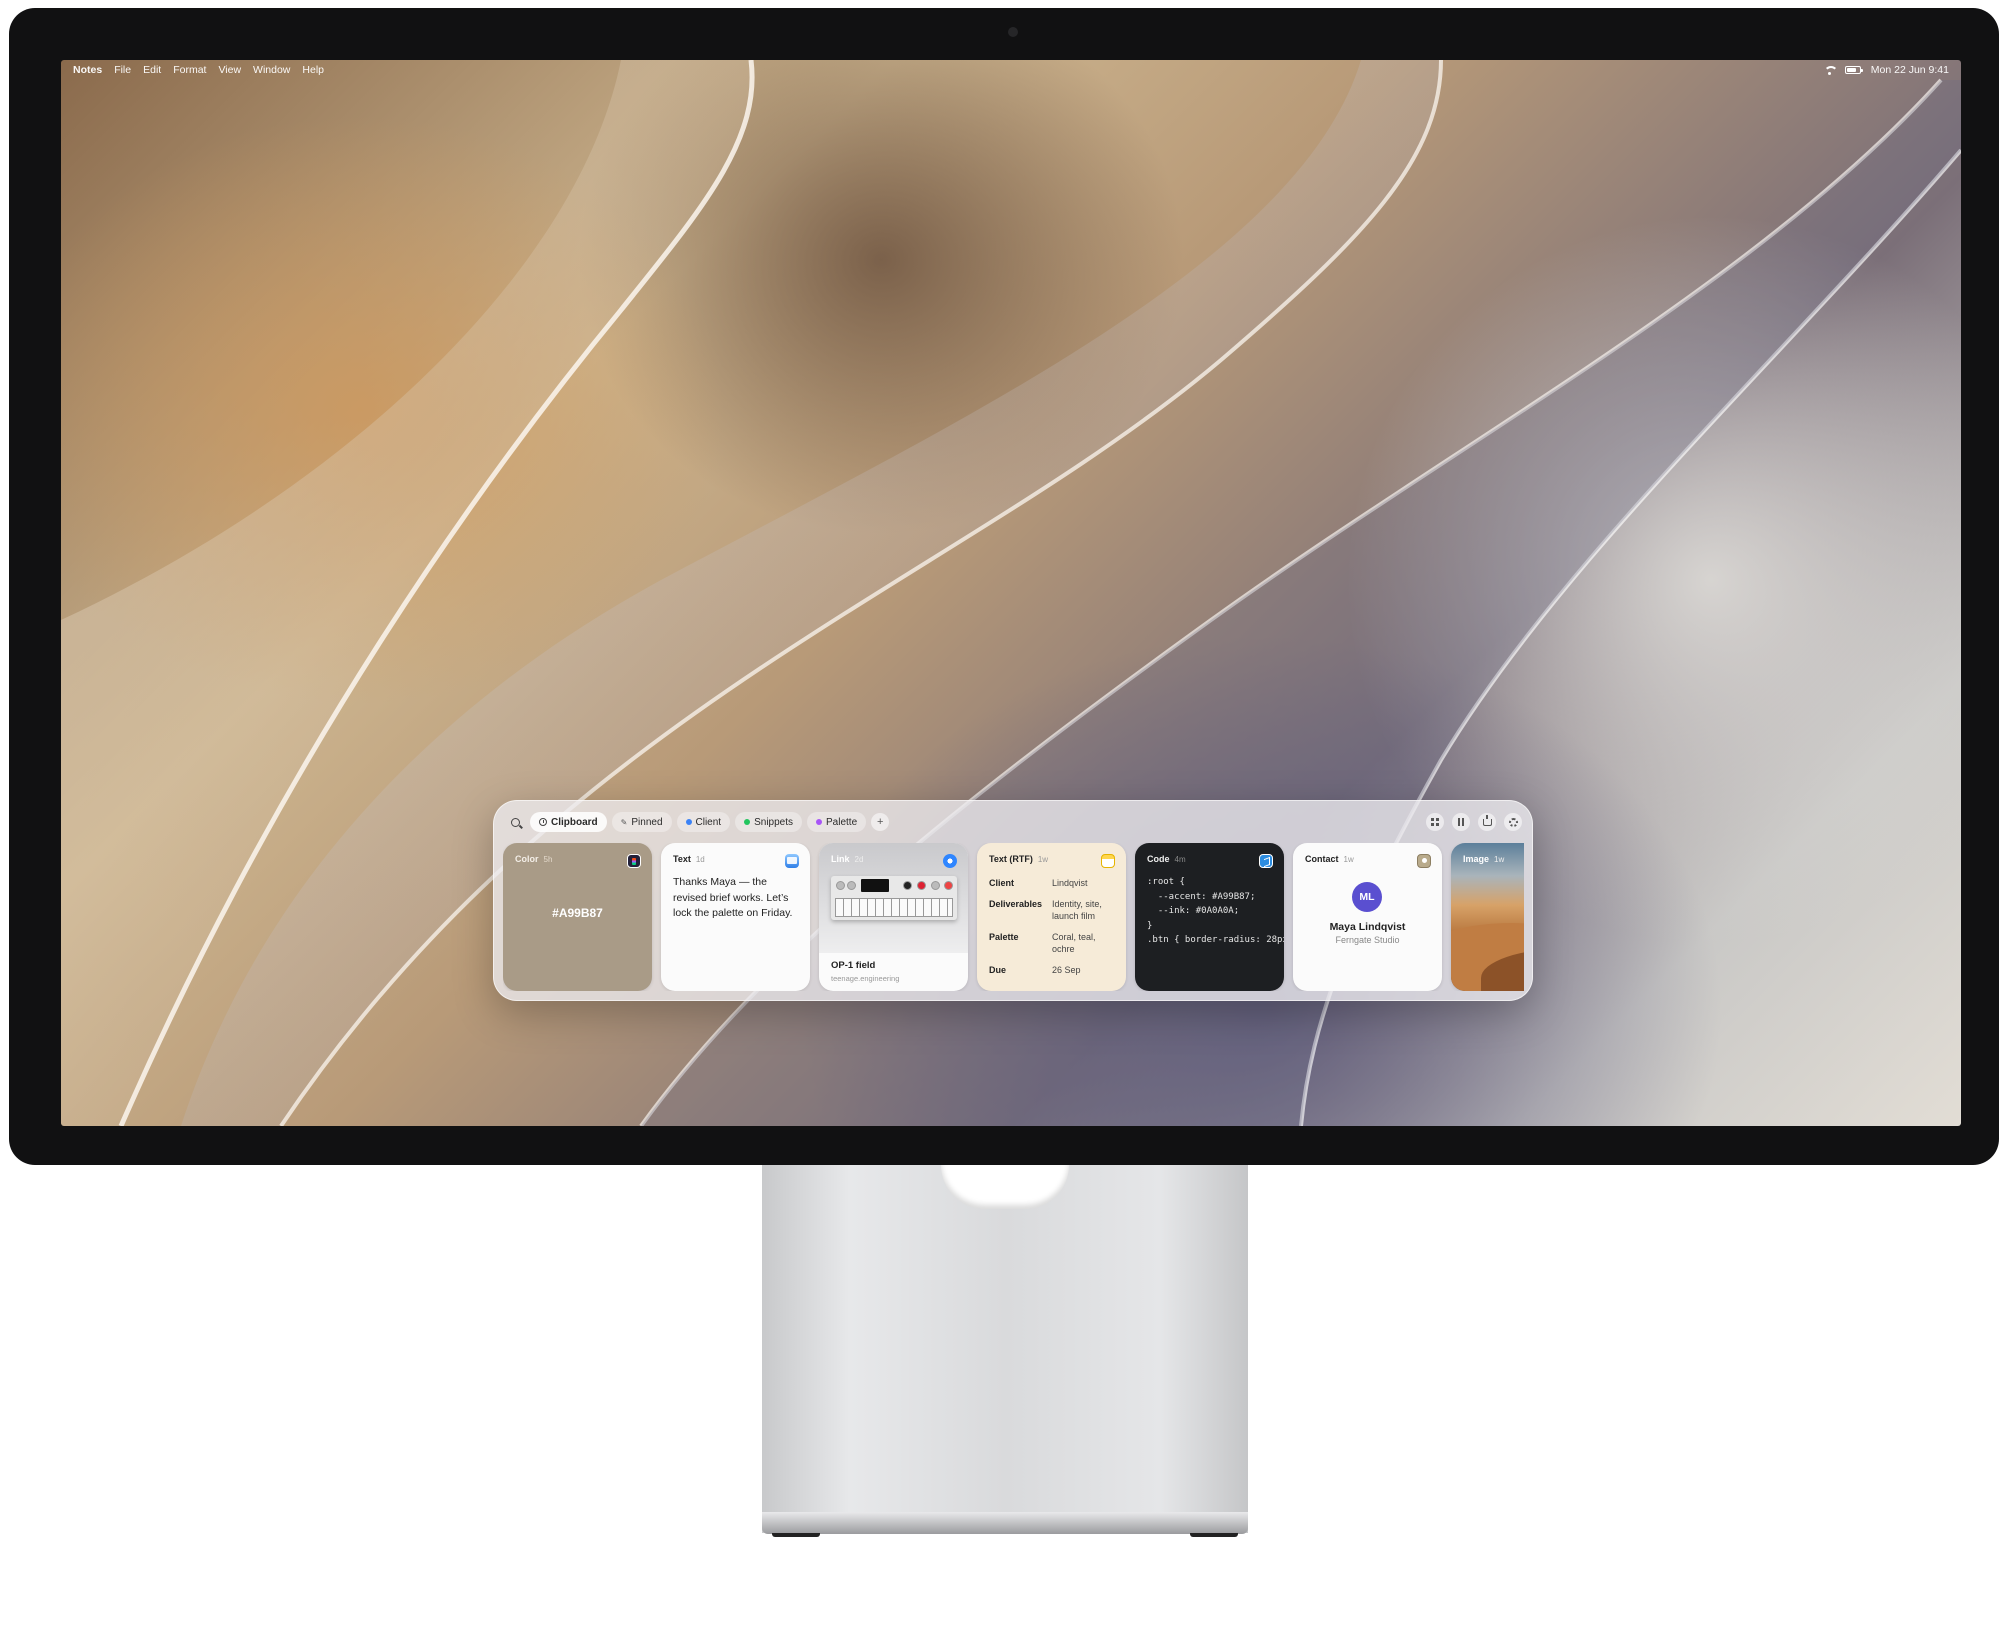 This screenshot has width=2000, height=1651. I want to click on rtf-row: Client Lindqvist, so click(1053, 883).